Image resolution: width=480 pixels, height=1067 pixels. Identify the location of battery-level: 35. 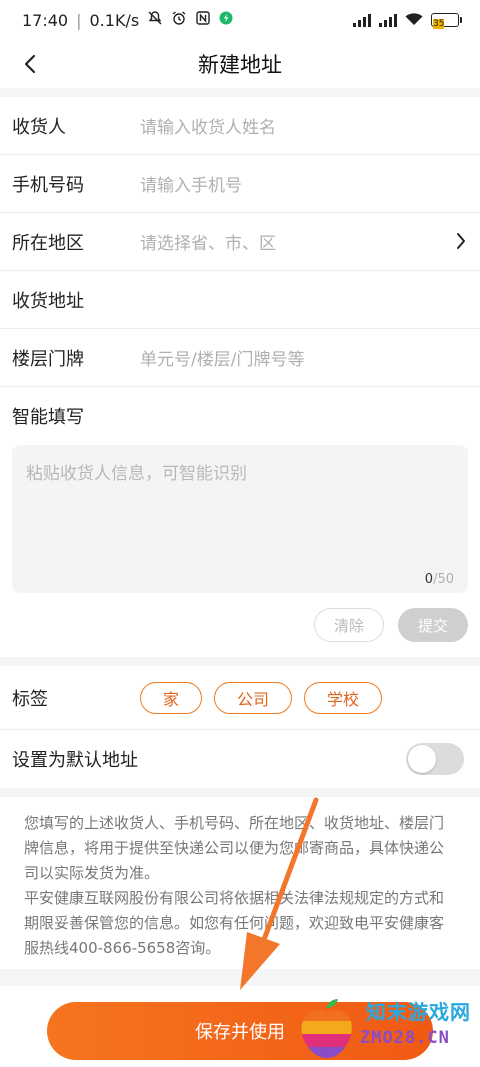
(439, 24).